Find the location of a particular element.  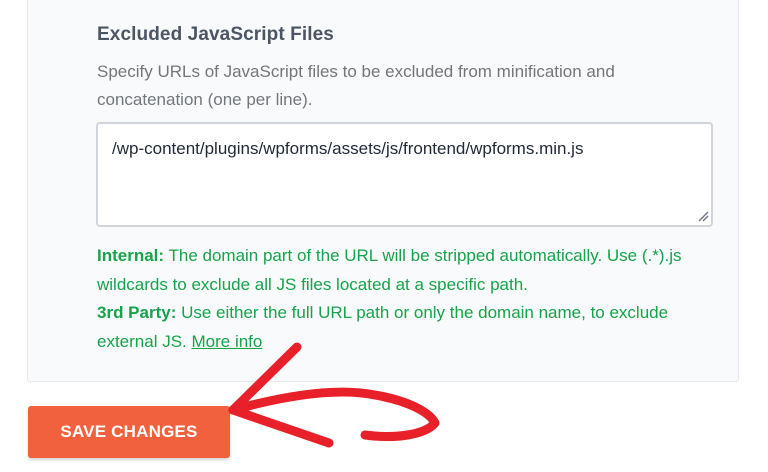

save-changes-button: SAVE CHANGES is located at coordinates (129, 432).